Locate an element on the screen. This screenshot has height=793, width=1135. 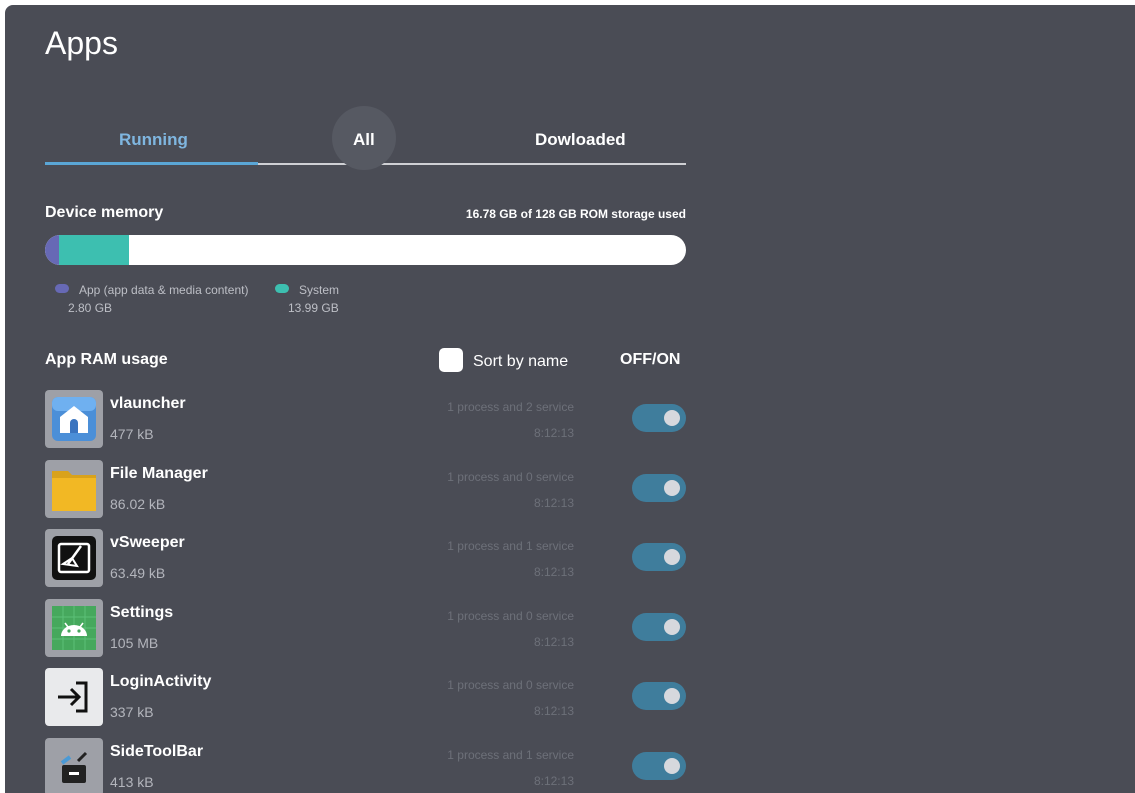
app-toggle-loginactivity is located at coordinates (659, 696).